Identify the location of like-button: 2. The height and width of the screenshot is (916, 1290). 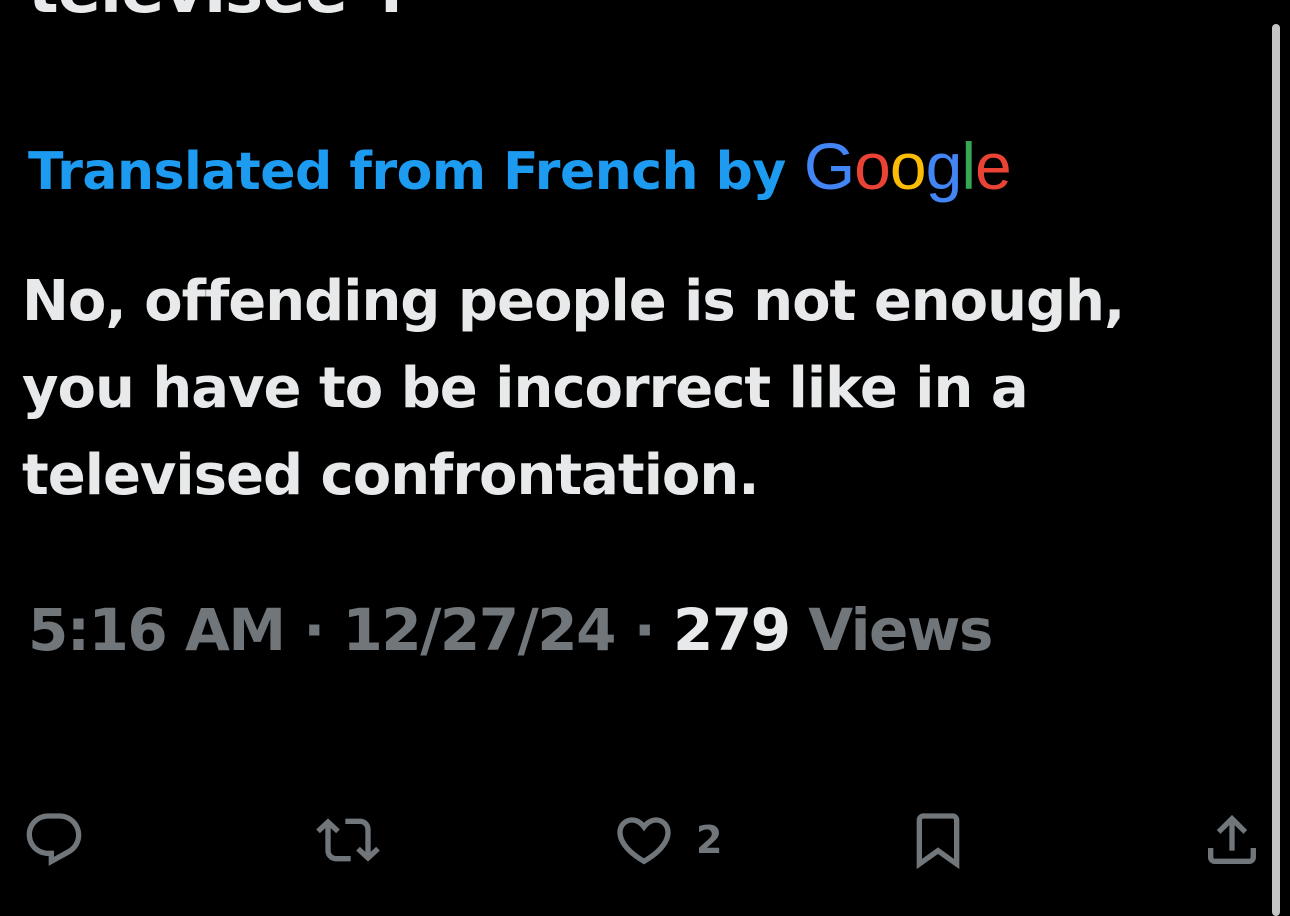
(667, 840).